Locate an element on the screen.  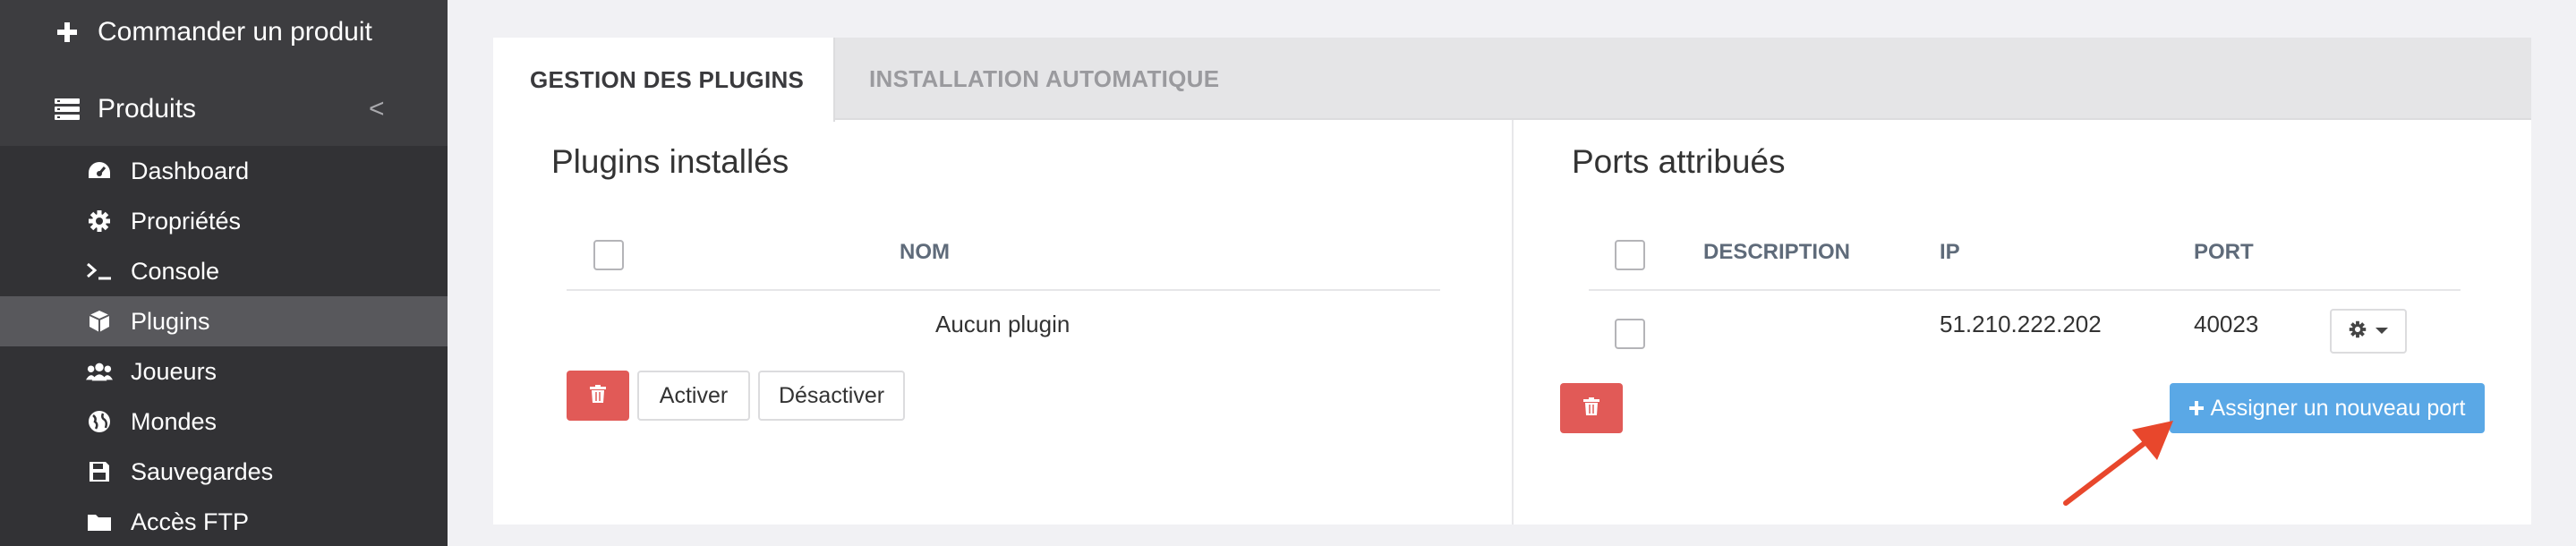
sidebar-item-products: Produits < is located at coordinates (224, 109).